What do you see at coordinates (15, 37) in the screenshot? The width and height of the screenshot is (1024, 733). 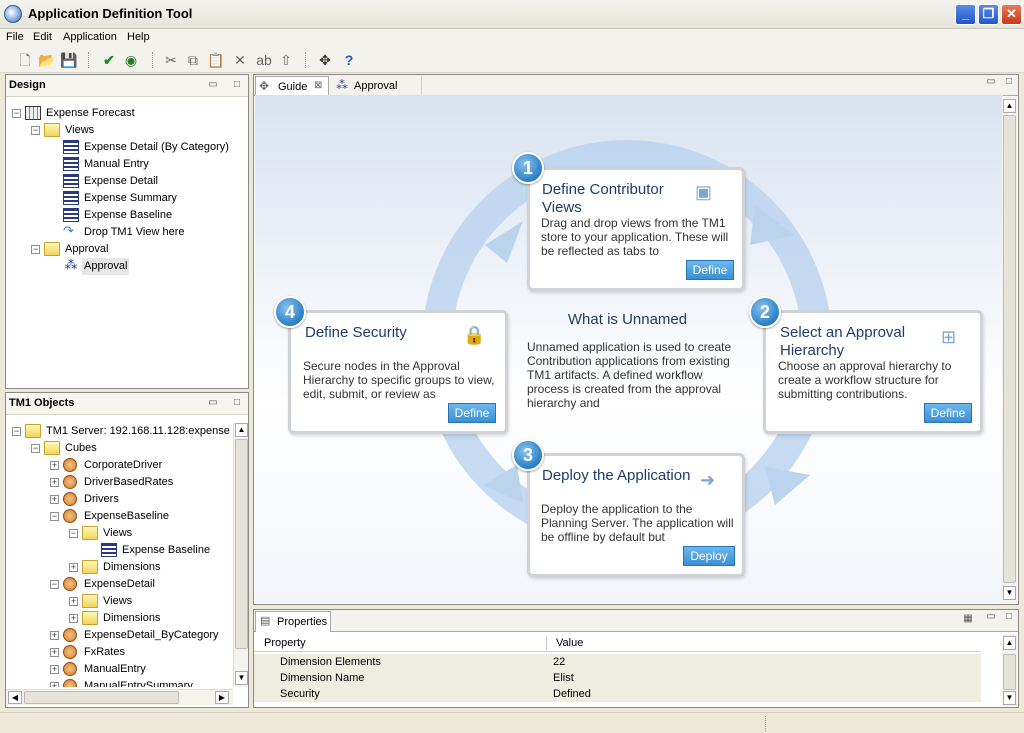 I see `menu-file: File` at bounding box center [15, 37].